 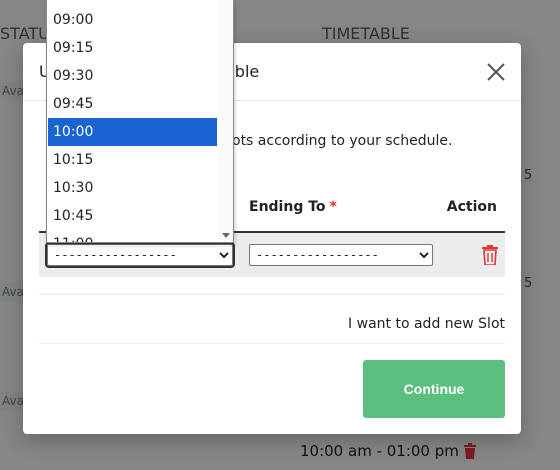 What do you see at coordinates (132, 160) in the screenshot?
I see `time-option: 10:15` at bounding box center [132, 160].